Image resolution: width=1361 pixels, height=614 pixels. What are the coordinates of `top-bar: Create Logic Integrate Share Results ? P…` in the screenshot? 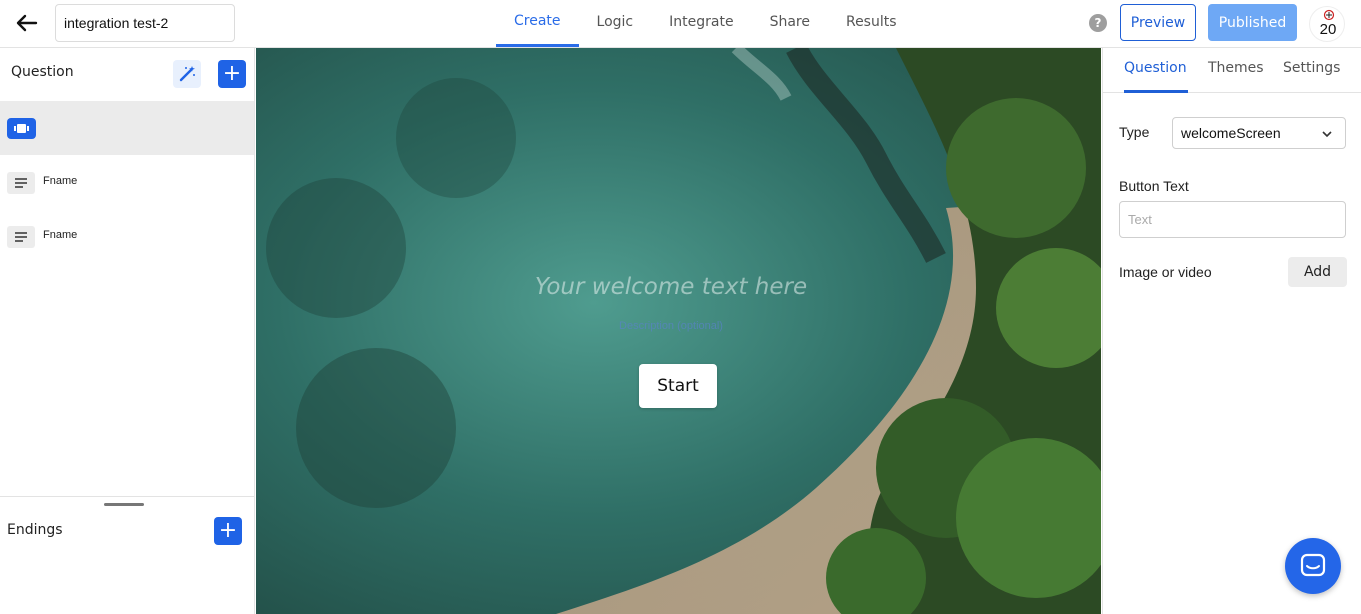 It's located at (680, 24).